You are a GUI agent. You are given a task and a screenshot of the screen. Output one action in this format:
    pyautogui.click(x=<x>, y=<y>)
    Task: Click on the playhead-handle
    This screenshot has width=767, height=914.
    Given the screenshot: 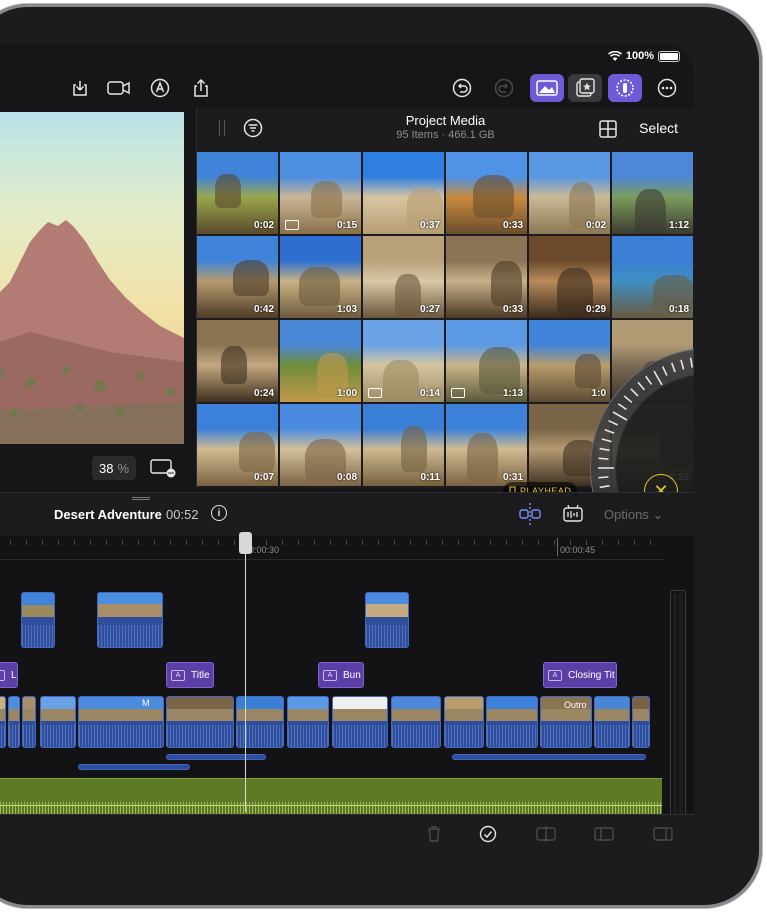 What is the action you would take?
    pyautogui.click(x=245, y=543)
    